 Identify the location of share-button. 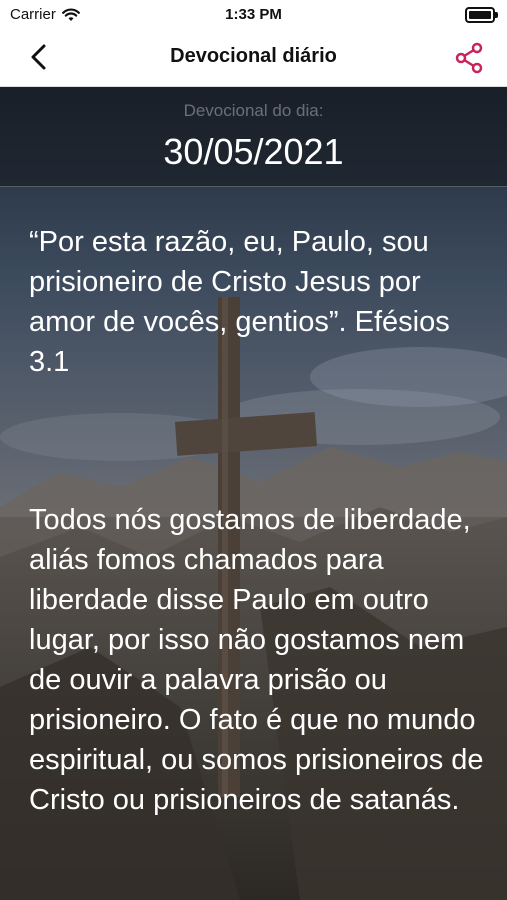
(469, 58).